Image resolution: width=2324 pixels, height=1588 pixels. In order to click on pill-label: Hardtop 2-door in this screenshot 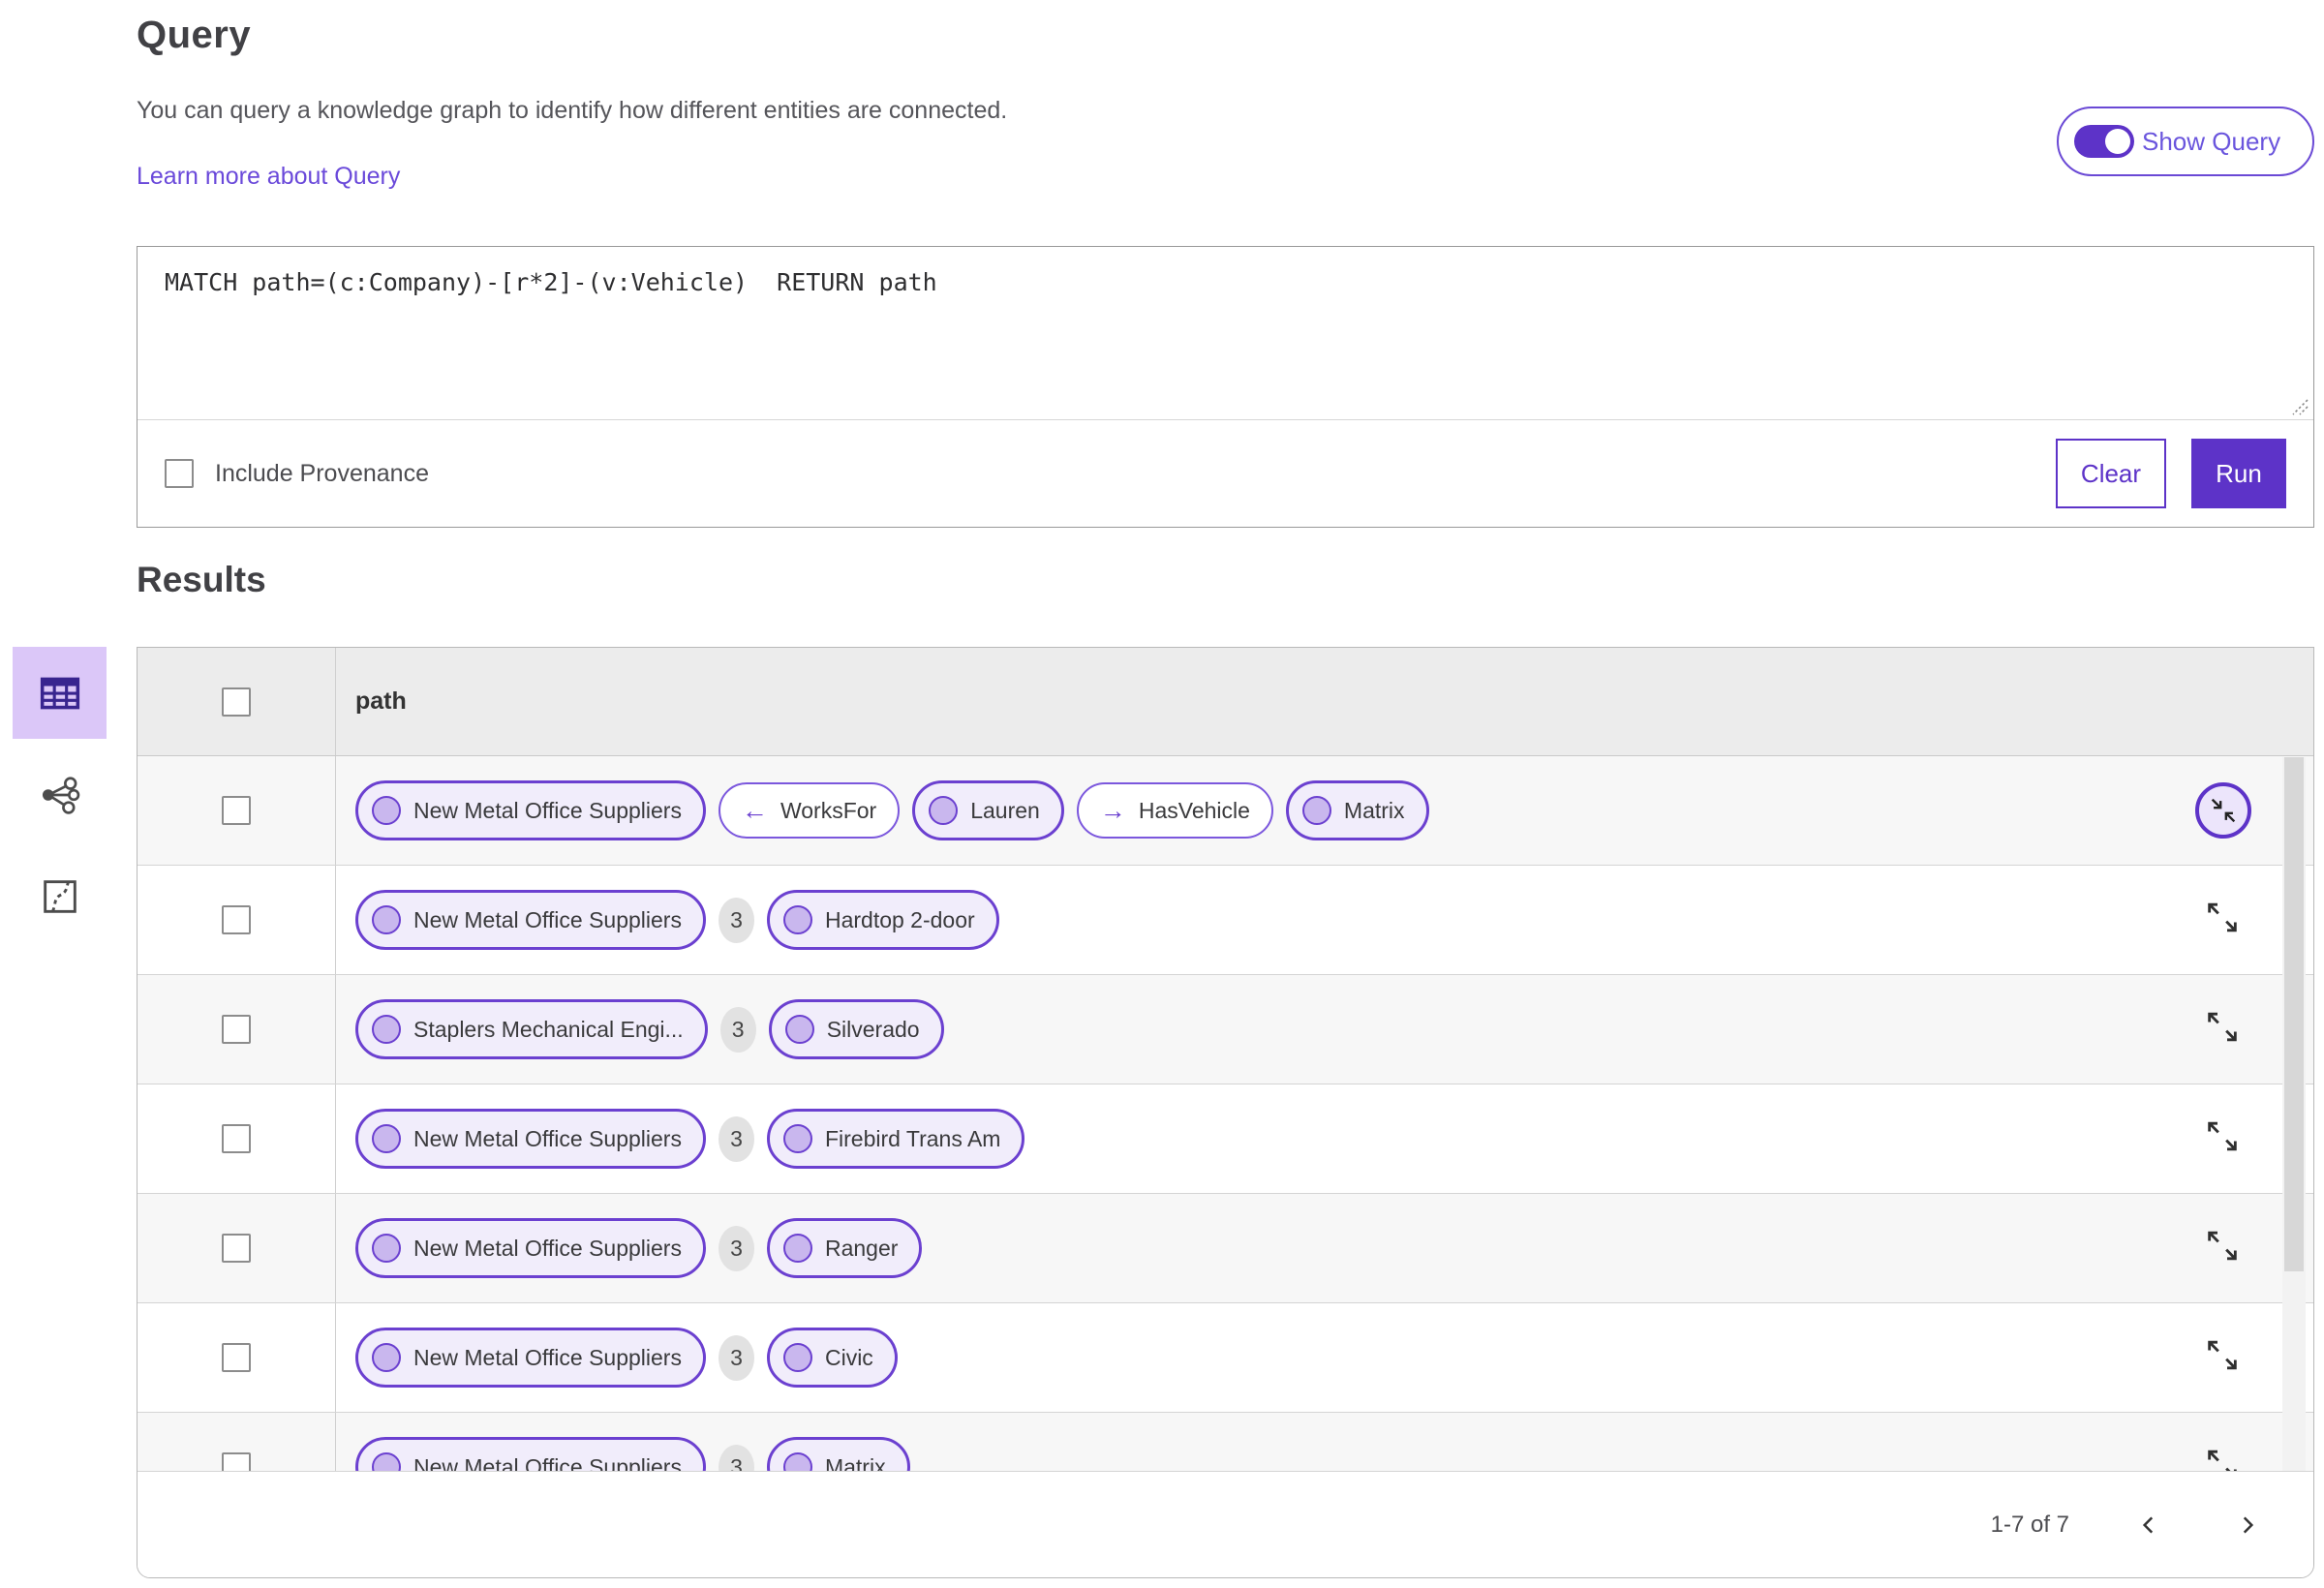, I will do `click(900, 919)`.